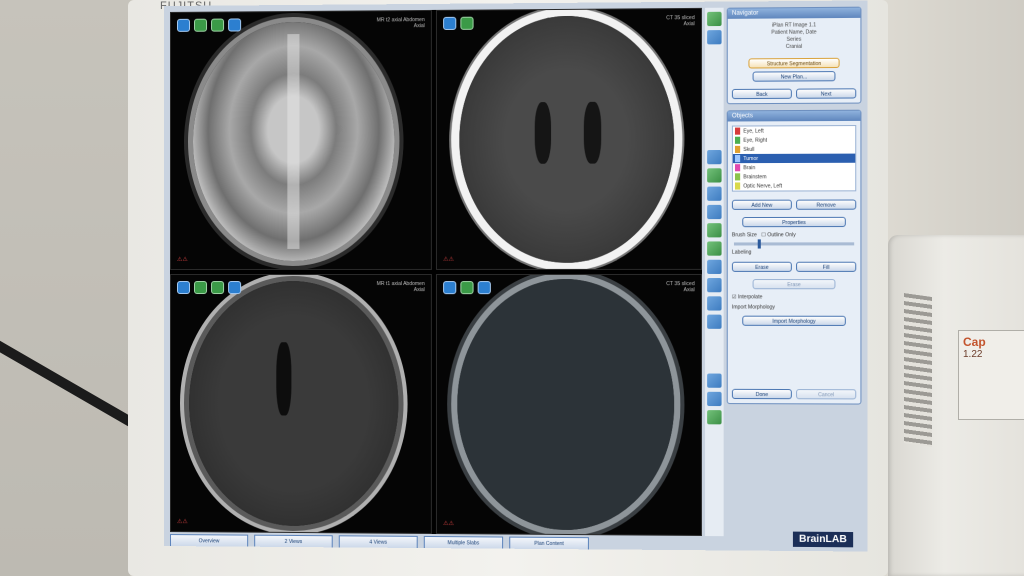 Image resolution: width=1024 pixels, height=576 pixels. Describe the element at coordinates (794, 131) in the screenshot. I see `object-item: Eye, Left` at that location.